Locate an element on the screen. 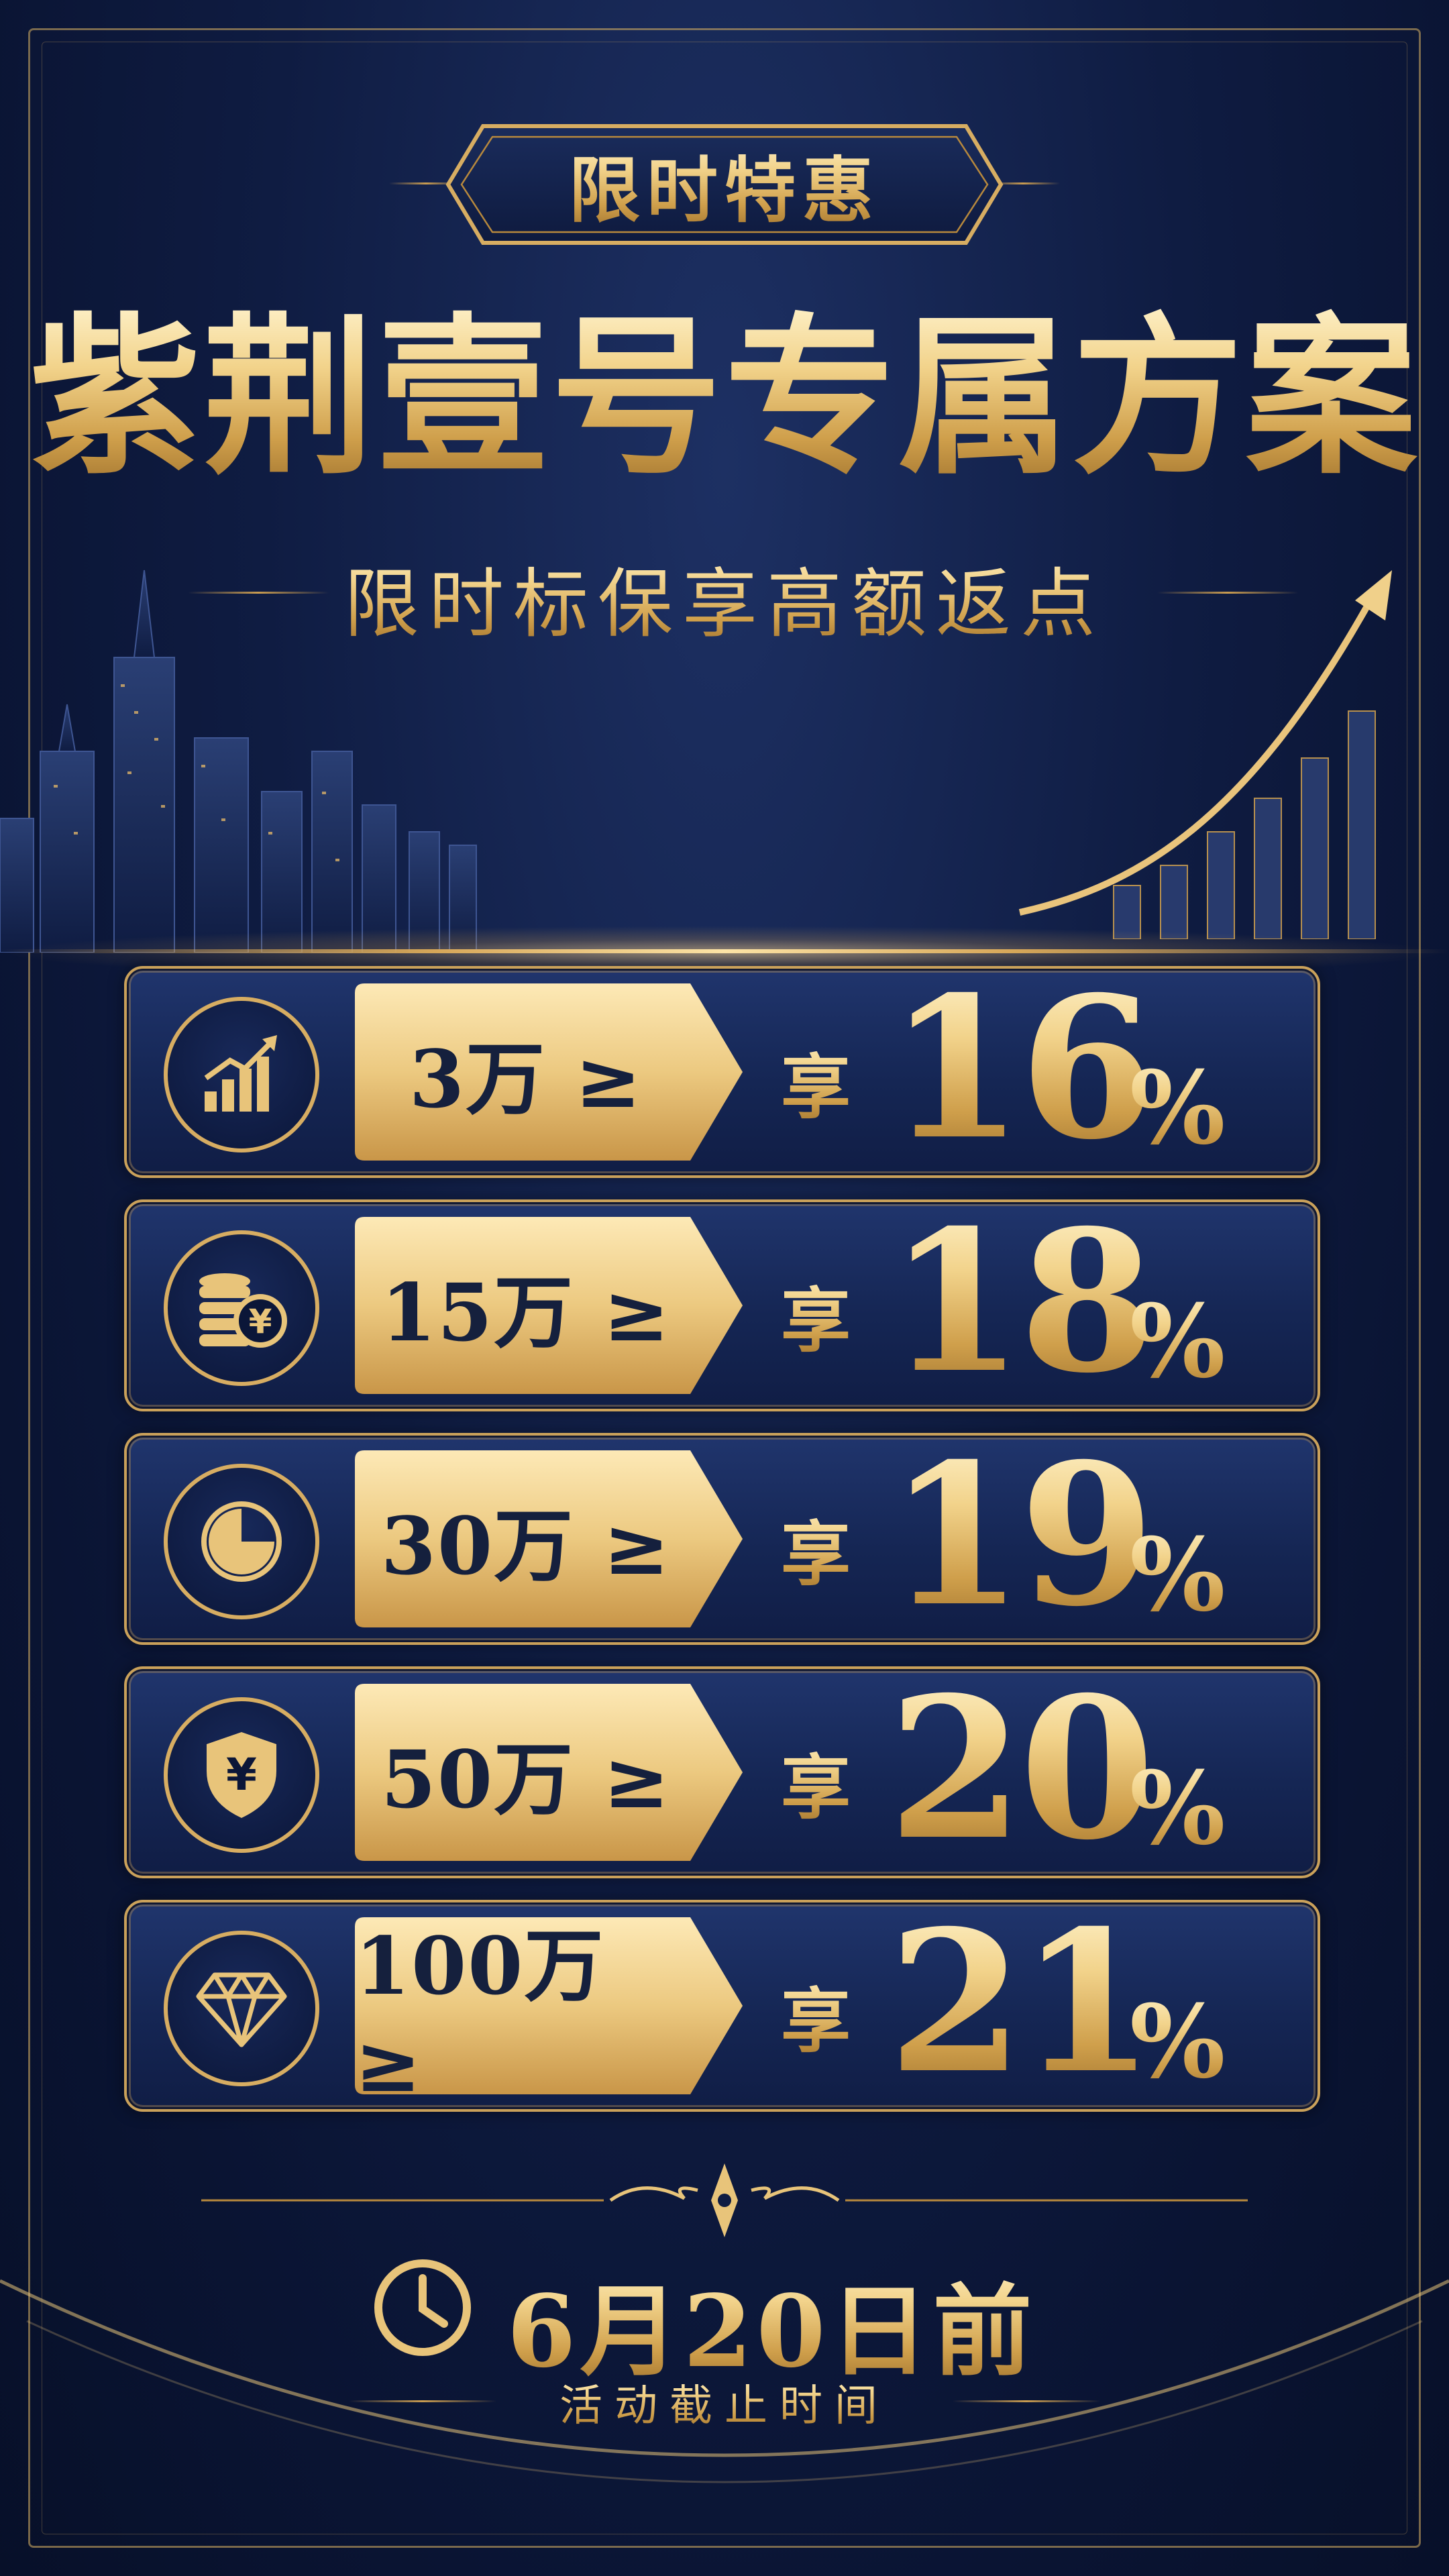 The image size is (1449, 2576). tier-rate: 20 is located at coordinates (1021, 1769).